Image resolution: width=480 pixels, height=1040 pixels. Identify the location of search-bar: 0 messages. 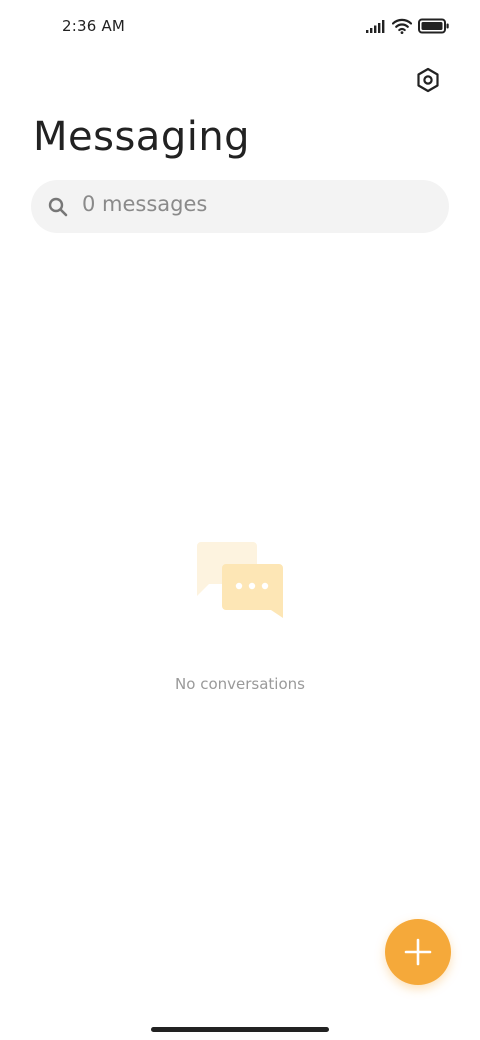
(240, 206).